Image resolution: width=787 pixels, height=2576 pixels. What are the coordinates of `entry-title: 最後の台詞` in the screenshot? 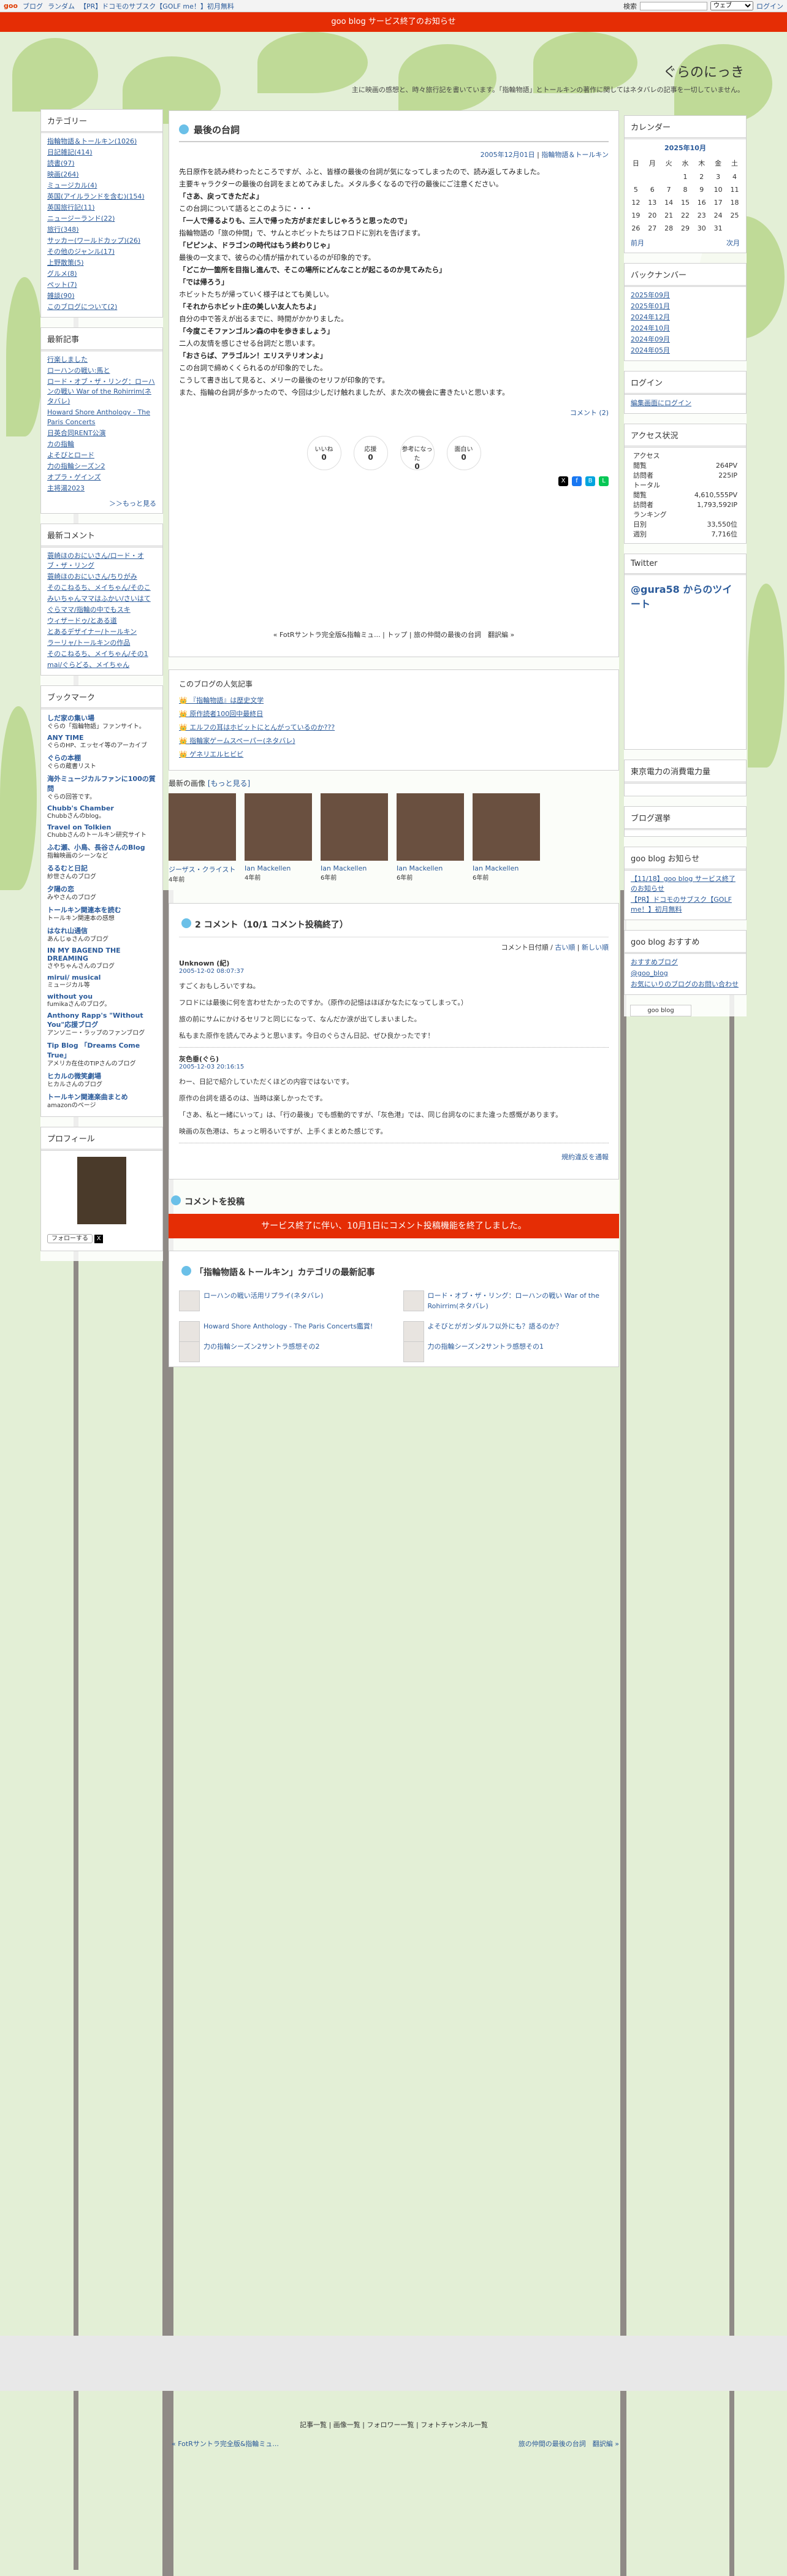 It's located at (394, 131).